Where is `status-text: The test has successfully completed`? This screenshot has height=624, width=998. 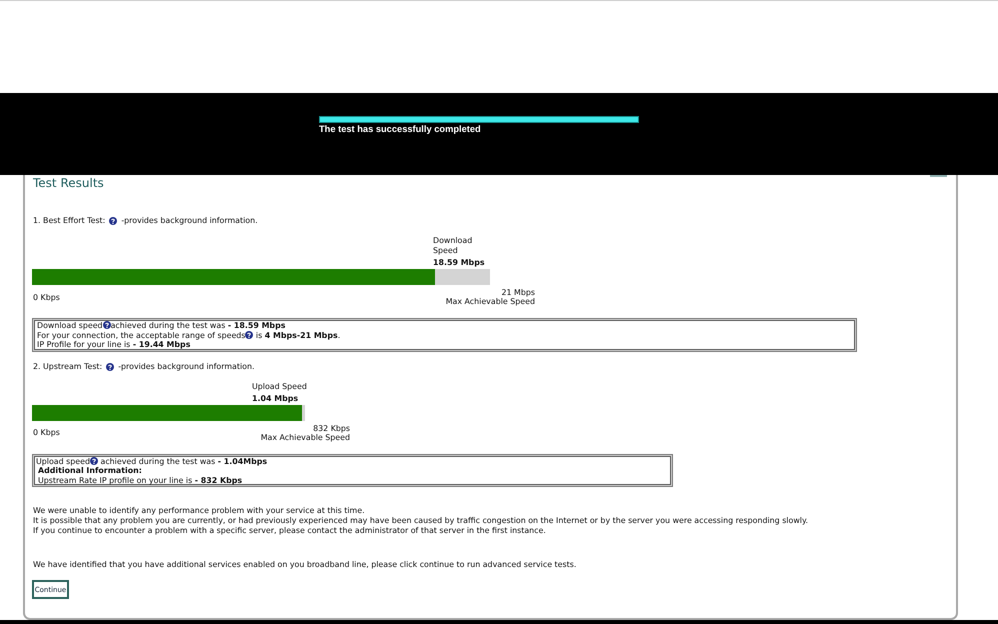 status-text: The test has successfully completed is located at coordinates (400, 129).